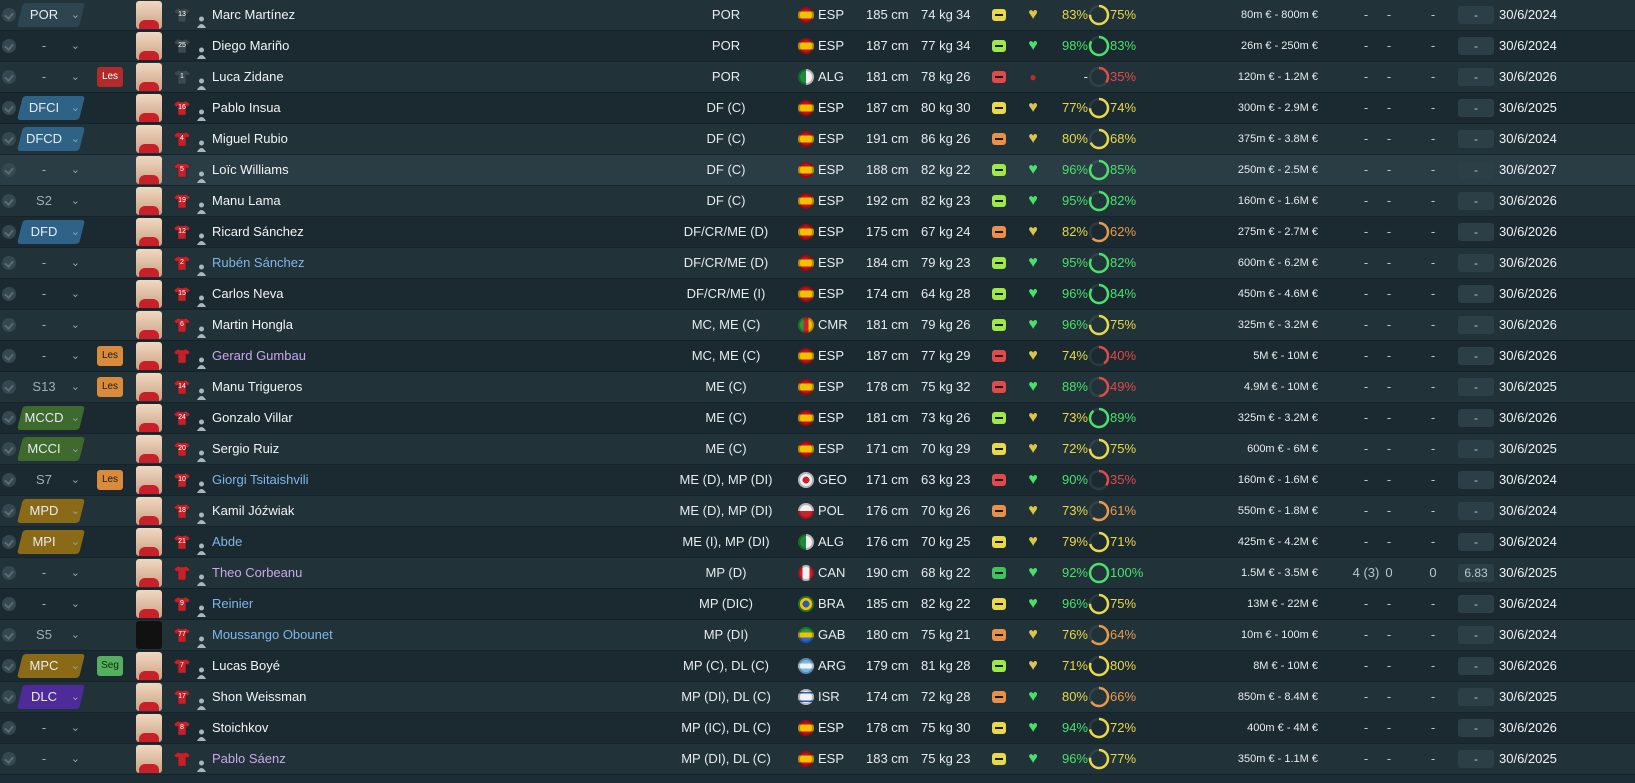 Image resolution: width=1635 pixels, height=783 pixels. I want to click on player-name-link: Kamil Jóźwiak, so click(253, 511).